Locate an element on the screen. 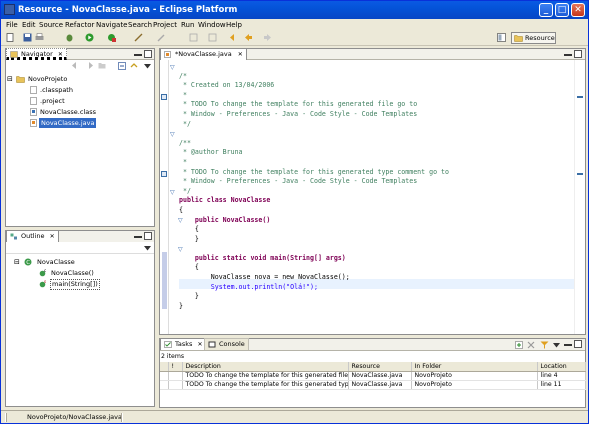 The height and width of the screenshot is (424, 589). editor-tab-row: *NovaClasse.java ✕ is located at coordinates (372, 54).